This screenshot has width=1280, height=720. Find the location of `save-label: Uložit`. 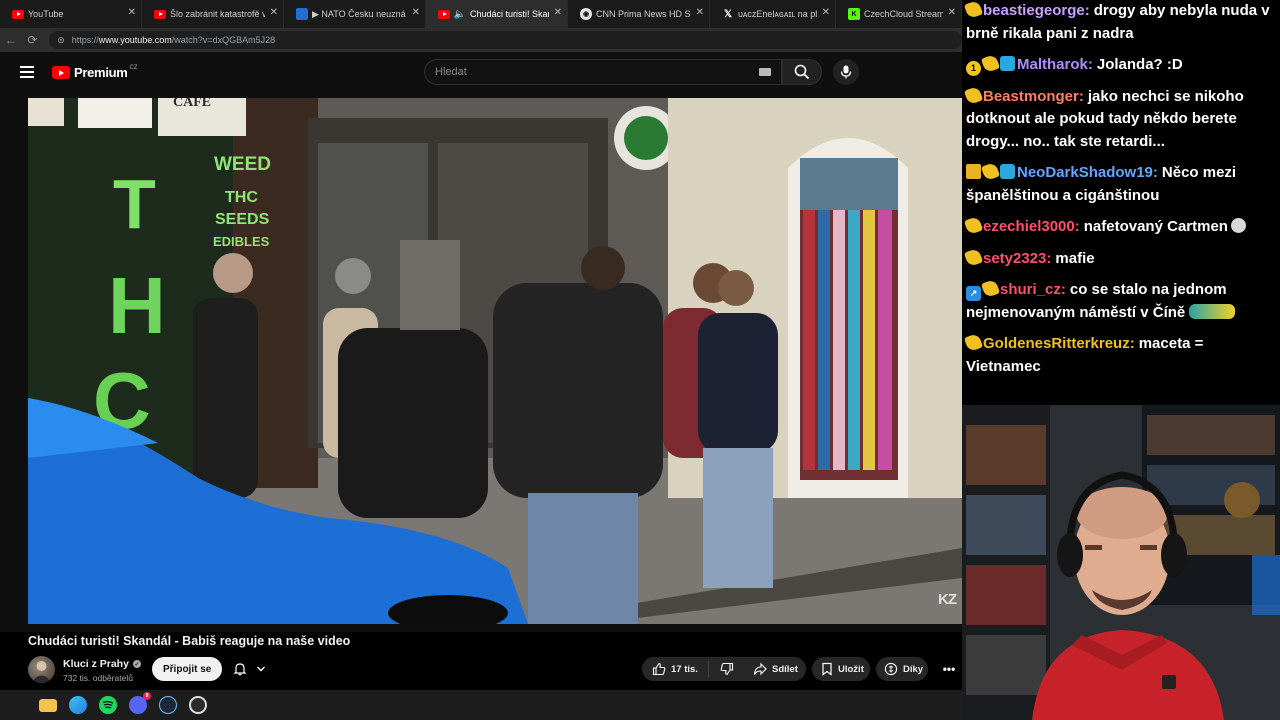

save-label: Uložit is located at coordinates (851, 669).